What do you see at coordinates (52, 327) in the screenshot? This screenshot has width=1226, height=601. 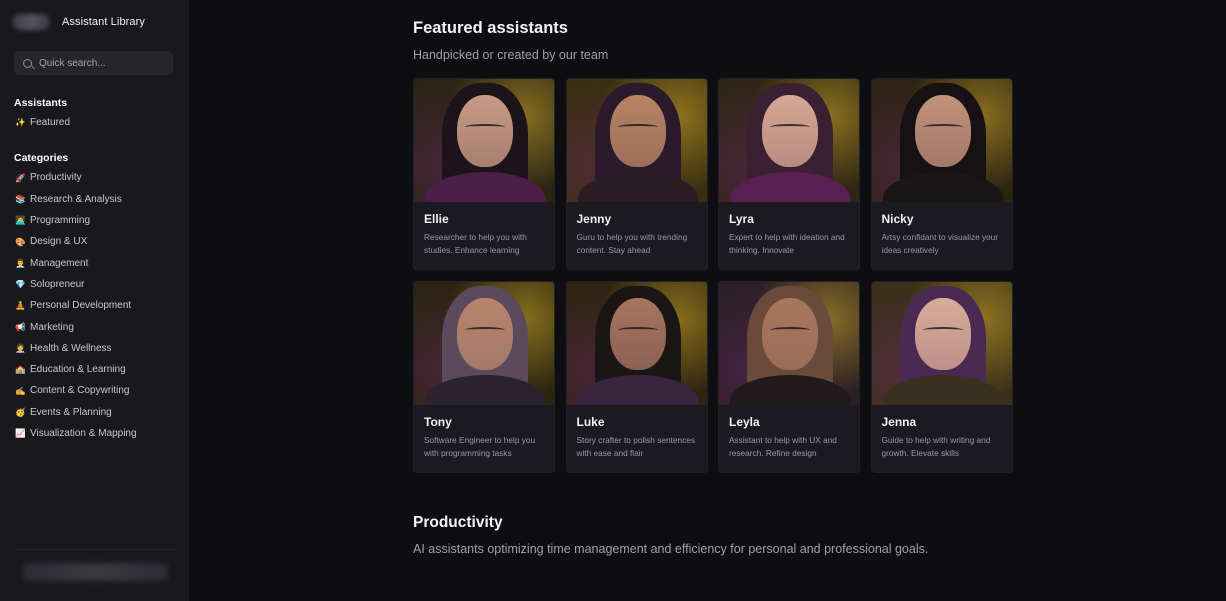 I see `sidebar-item-label: Marketing` at bounding box center [52, 327].